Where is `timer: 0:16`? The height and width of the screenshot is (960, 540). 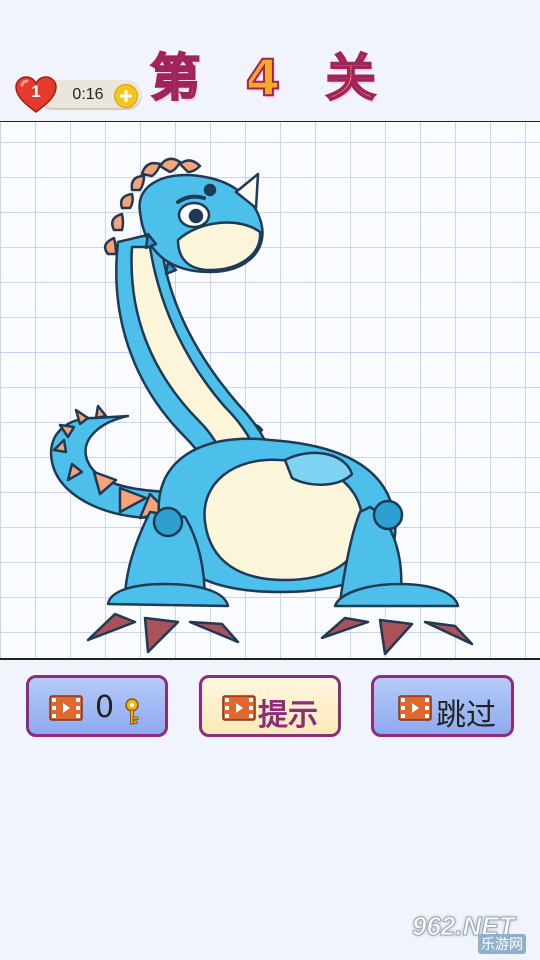 timer: 0:16 is located at coordinates (88, 94).